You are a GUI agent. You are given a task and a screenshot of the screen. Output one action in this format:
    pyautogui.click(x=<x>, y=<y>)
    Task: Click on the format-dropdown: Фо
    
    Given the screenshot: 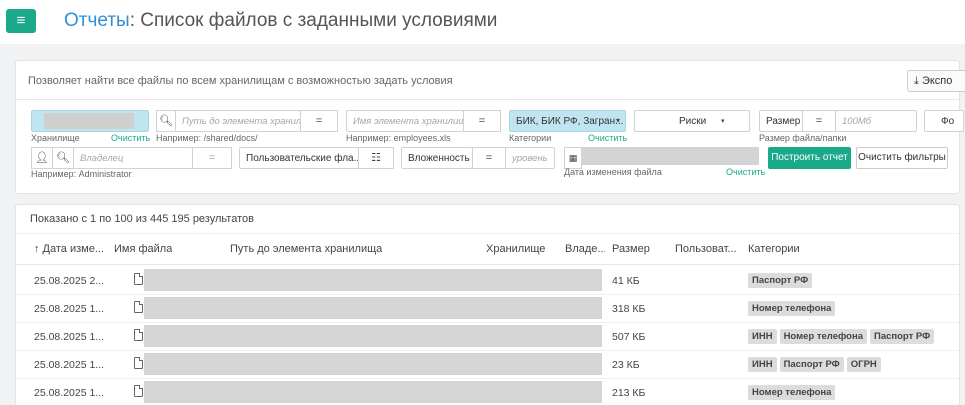 What is the action you would take?
    pyautogui.click(x=944, y=121)
    